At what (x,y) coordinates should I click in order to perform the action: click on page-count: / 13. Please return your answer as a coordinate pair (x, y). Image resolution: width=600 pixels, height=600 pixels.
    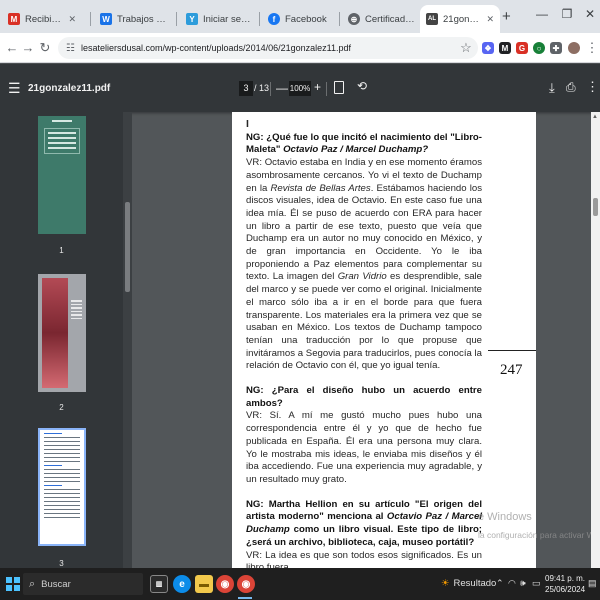
    Looking at the image, I should click on (262, 88).